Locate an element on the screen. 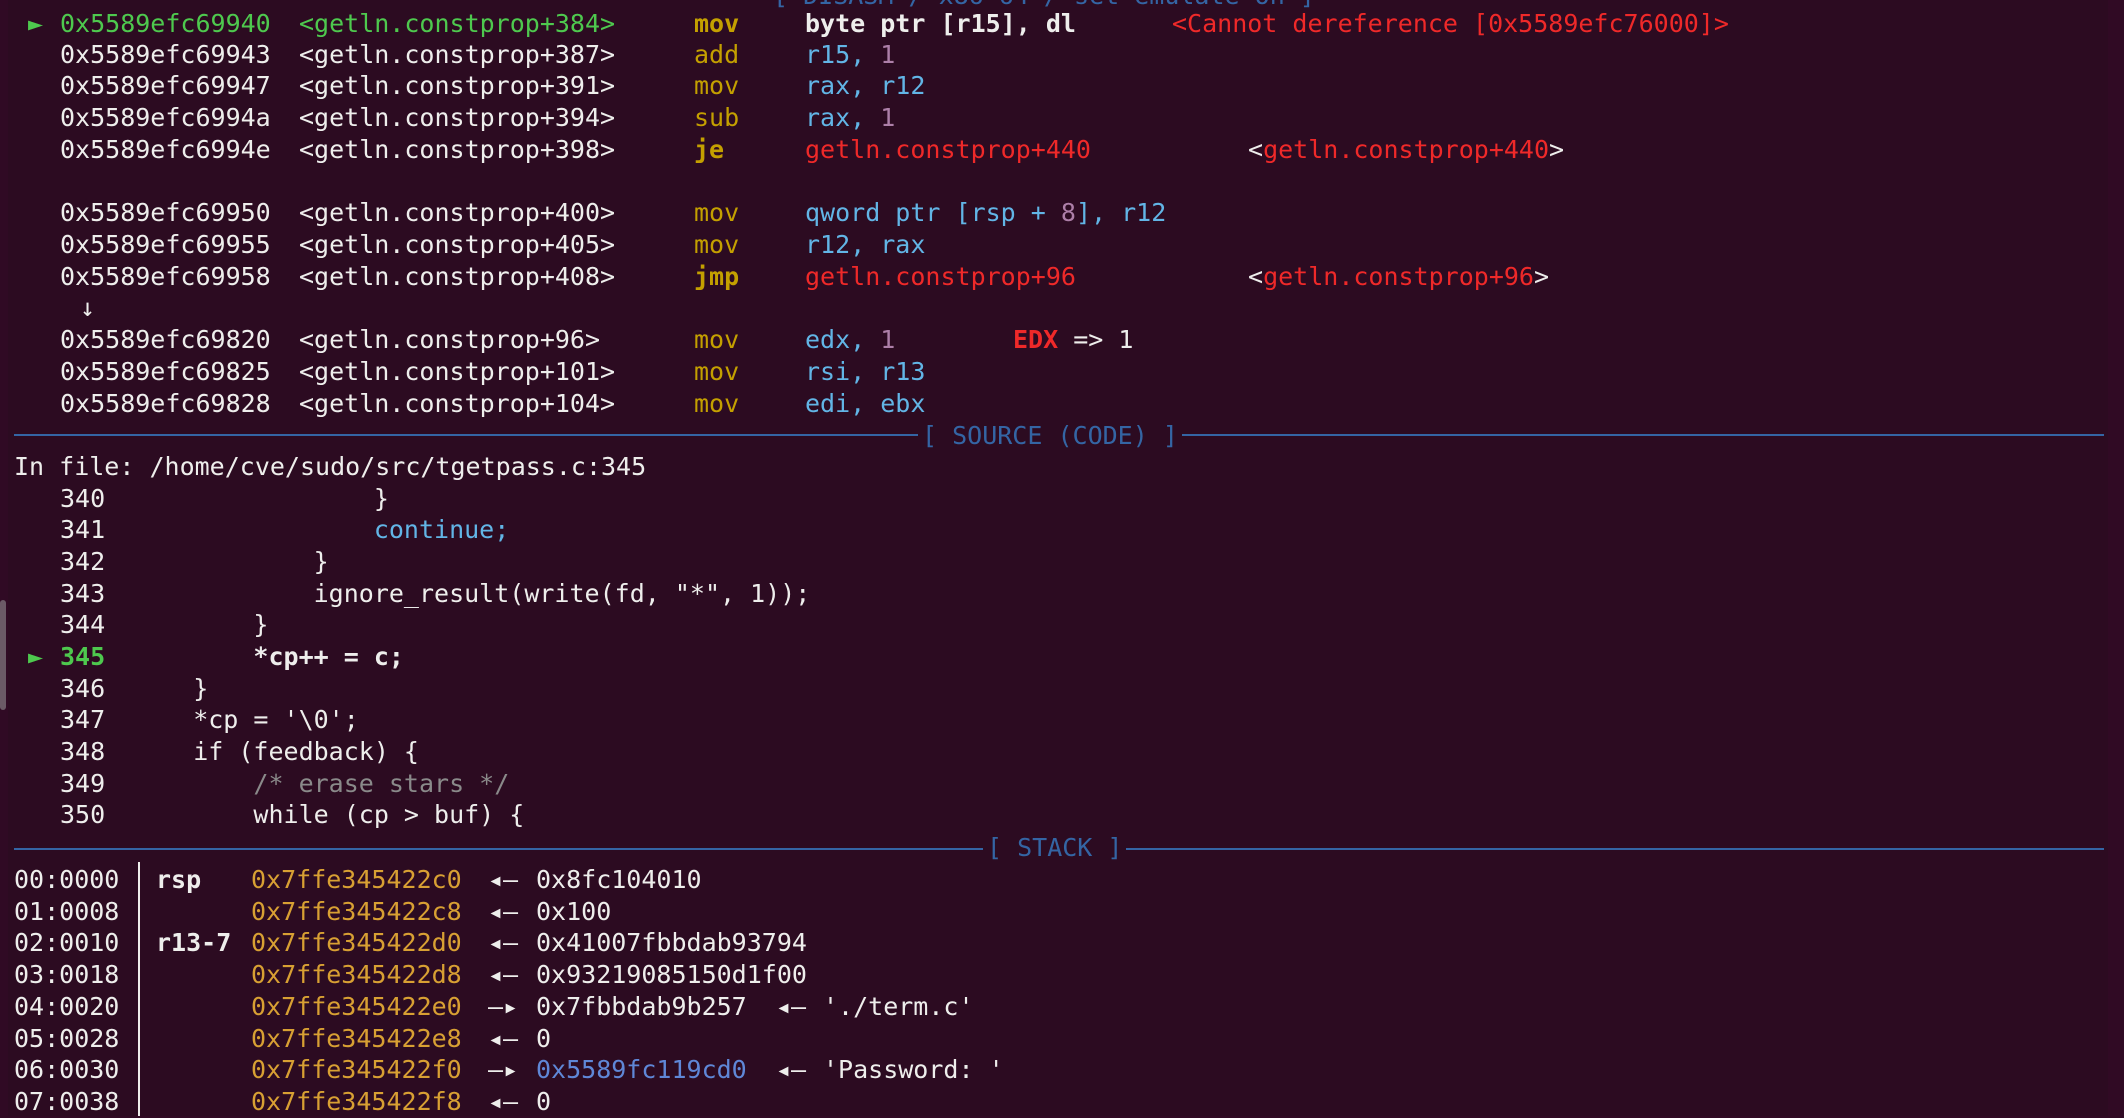  register-name: EDX is located at coordinates (1036, 339).